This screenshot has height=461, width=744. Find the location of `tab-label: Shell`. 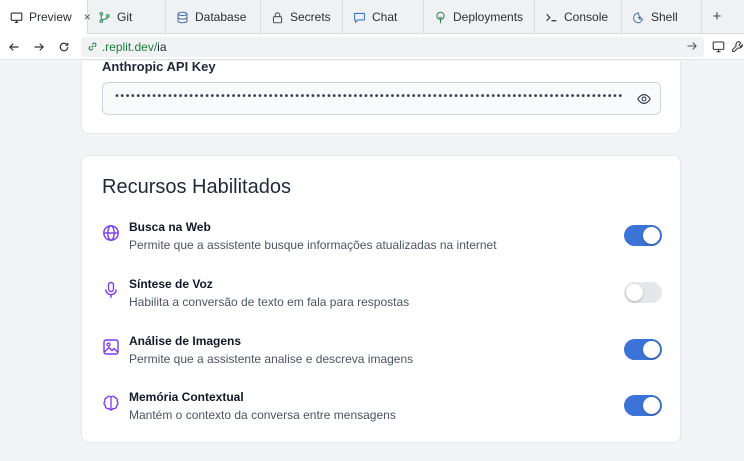

tab-label: Shell is located at coordinates (664, 17).